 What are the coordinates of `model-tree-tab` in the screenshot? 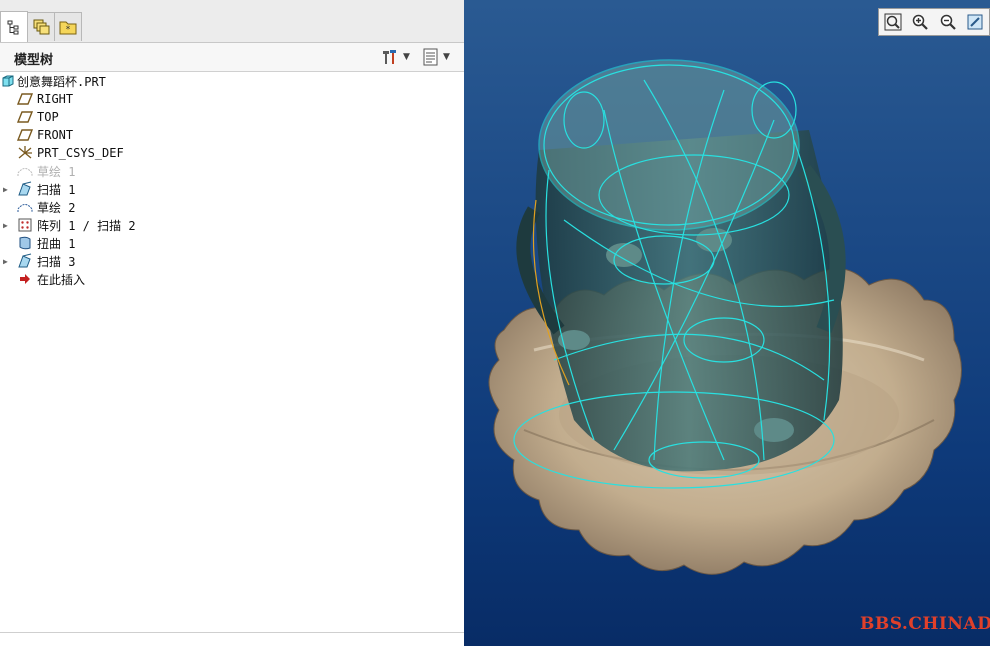 It's located at (14, 26).